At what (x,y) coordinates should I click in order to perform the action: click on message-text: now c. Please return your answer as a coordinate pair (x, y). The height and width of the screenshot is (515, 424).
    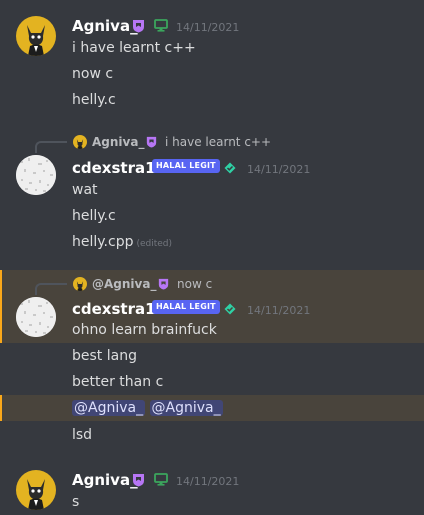
    Looking at the image, I should click on (93, 74).